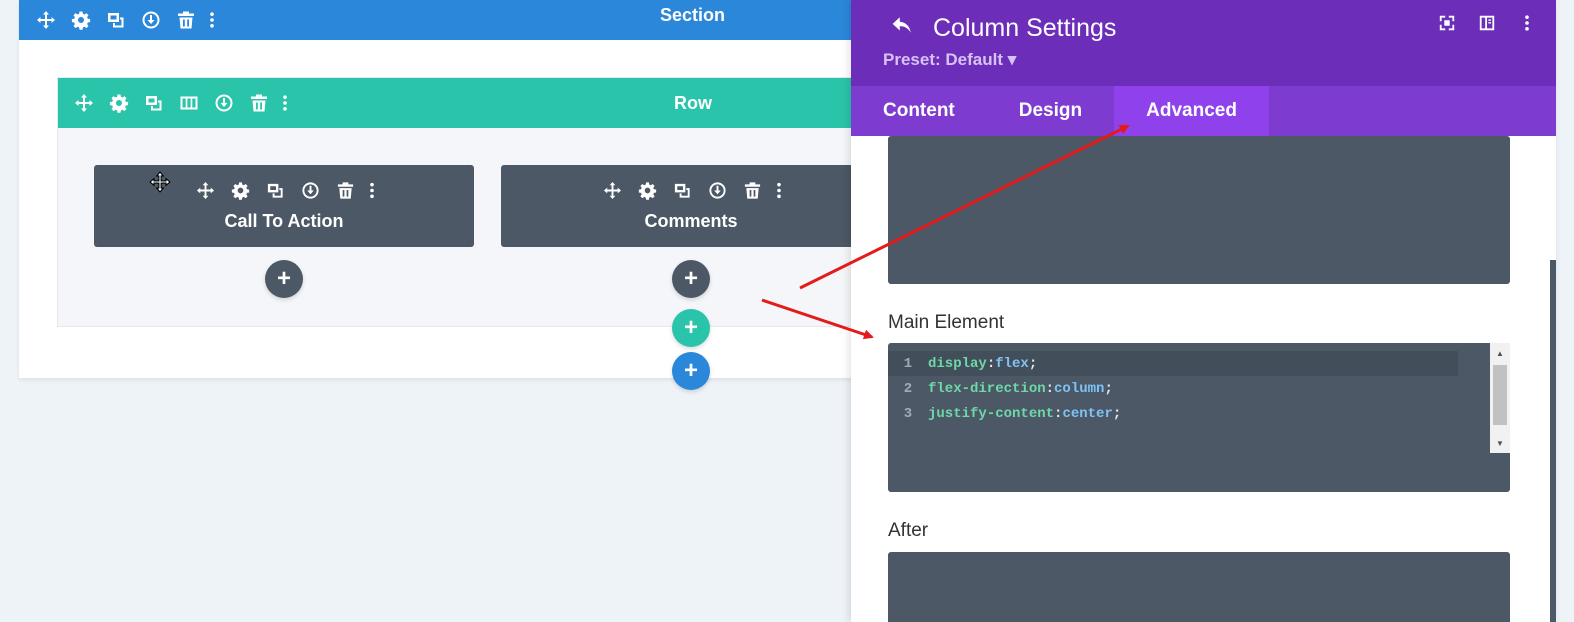 Image resolution: width=1574 pixels, height=622 pixels. What do you see at coordinates (693, 103) in the screenshot?
I see `row-title: Row` at bounding box center [693, 103].